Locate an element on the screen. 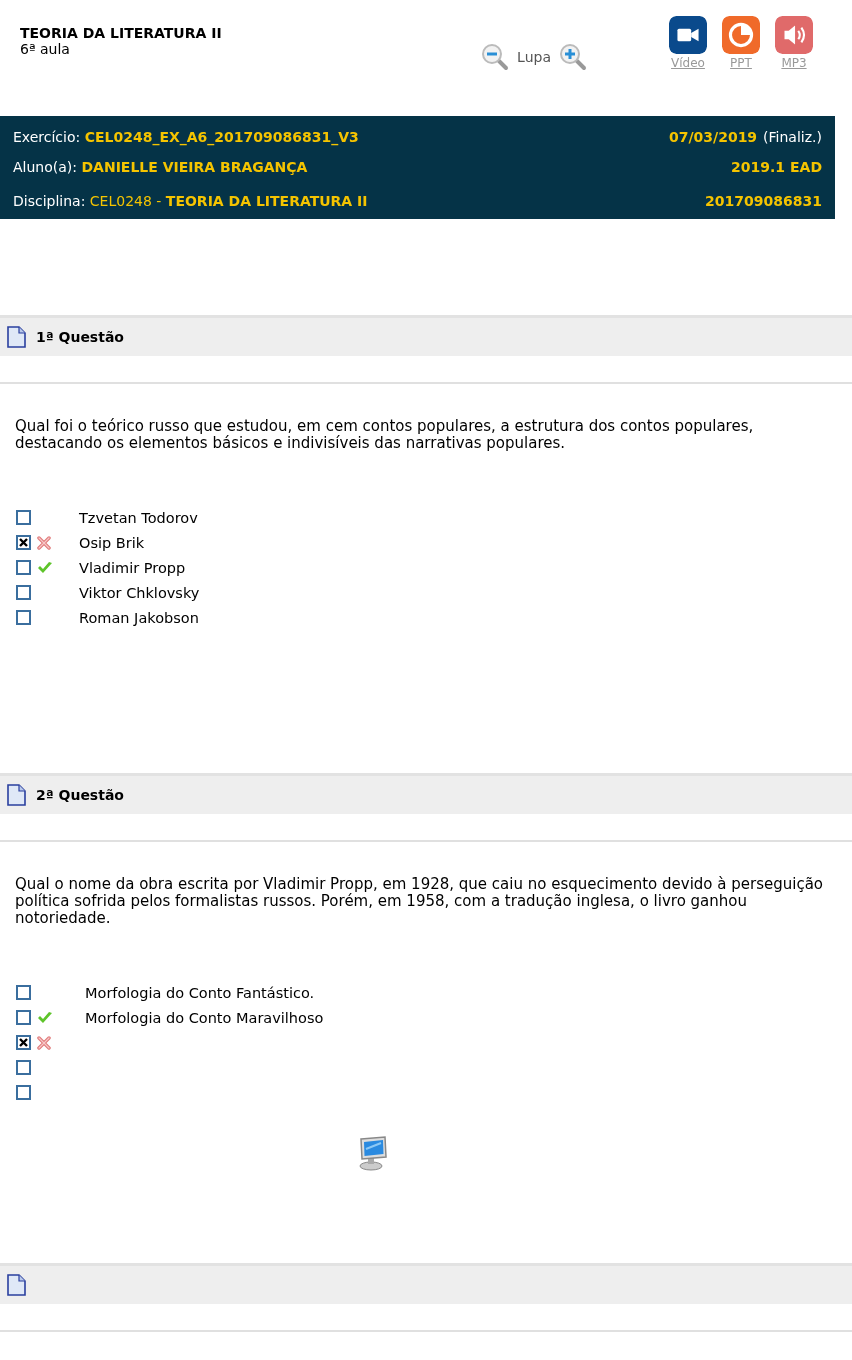 Image resolution: width=852 pixels, height=1360 pixels. zoom-in-icon is located at coordinates (573, 57).